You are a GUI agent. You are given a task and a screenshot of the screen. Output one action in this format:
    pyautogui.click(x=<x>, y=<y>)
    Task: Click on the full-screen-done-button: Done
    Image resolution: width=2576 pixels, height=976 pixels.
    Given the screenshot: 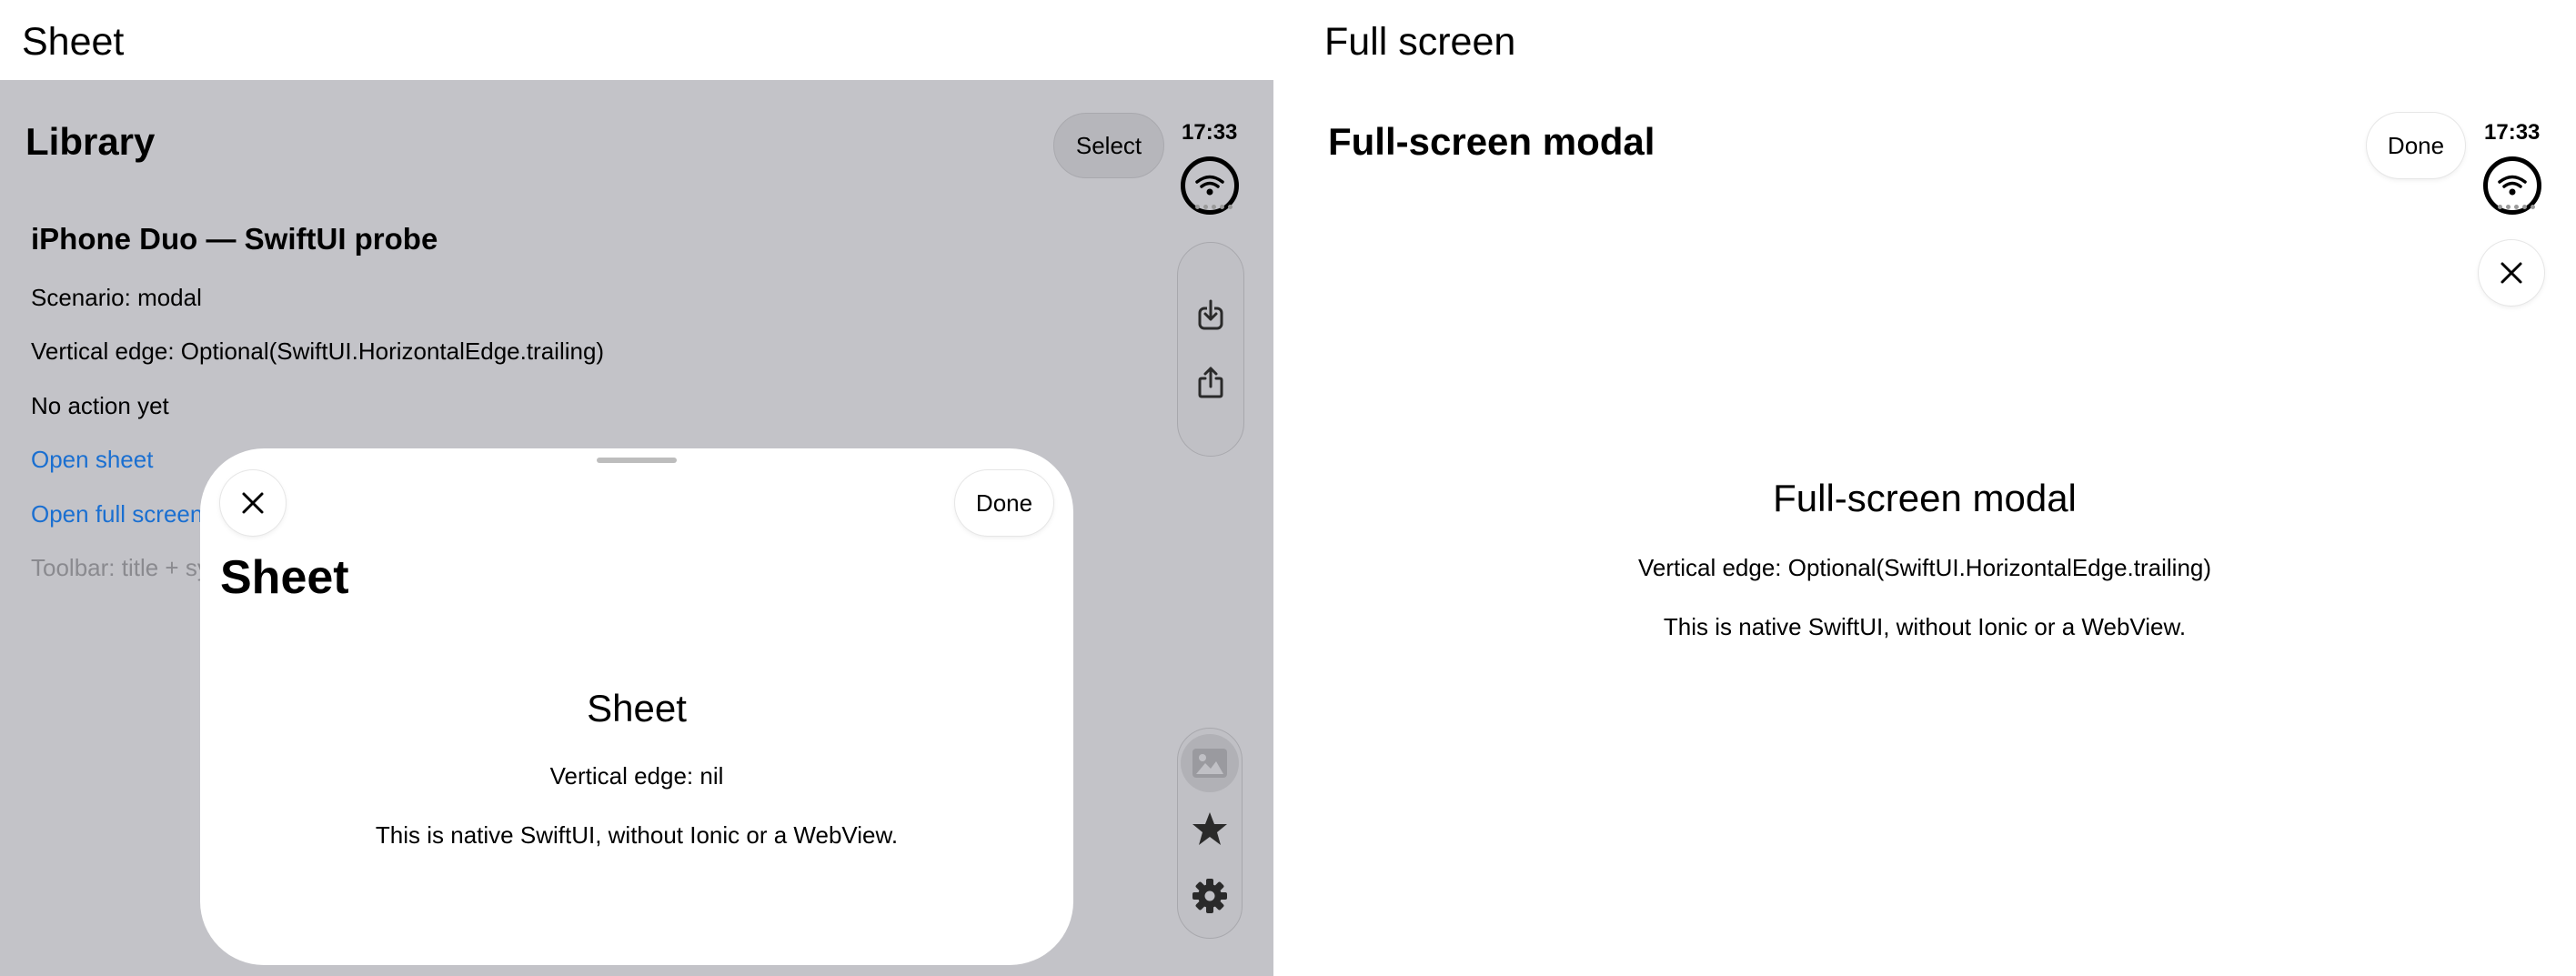 What is the action you would take?
    pyautogui.click(x=2416, y=145)
    